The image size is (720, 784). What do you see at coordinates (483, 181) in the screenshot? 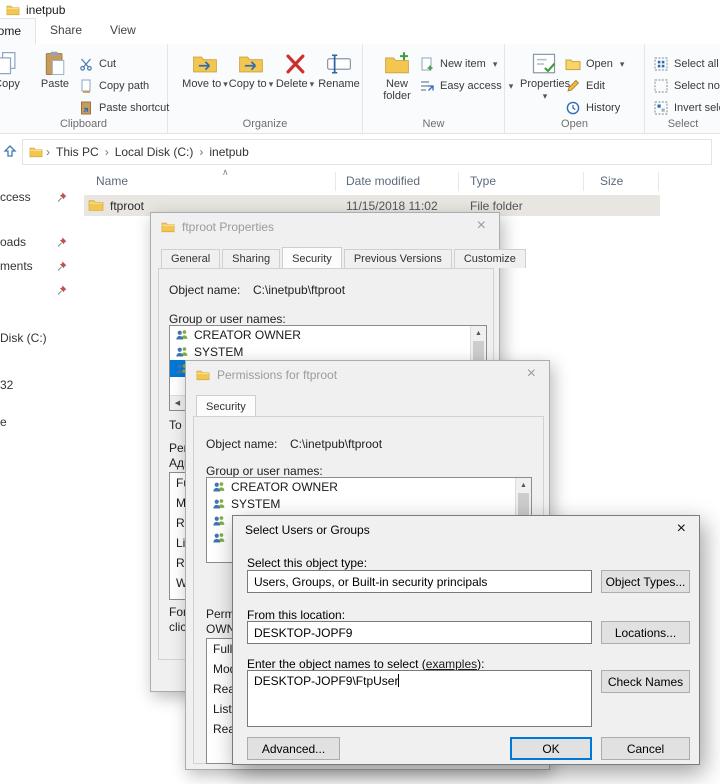
I see `column-header-type: Type` at bounding box center [483, 181].